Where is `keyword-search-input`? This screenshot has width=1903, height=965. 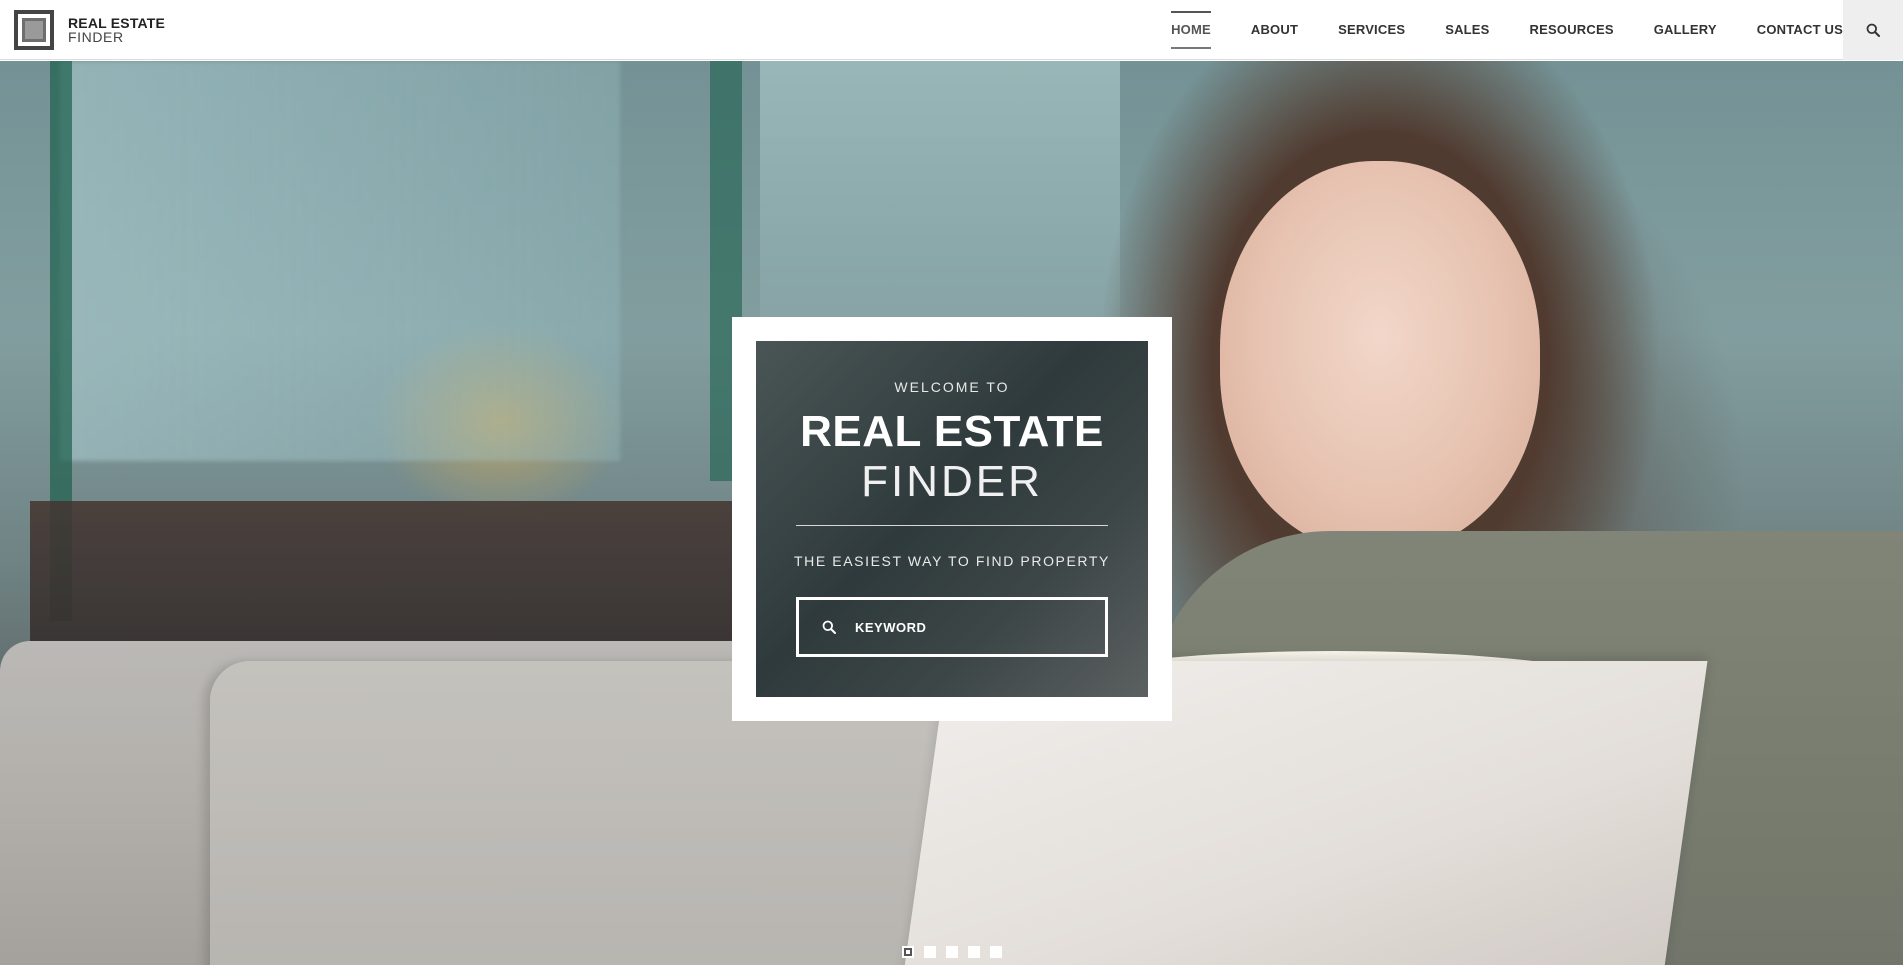 keyword-search-input is located at coordinates (980, 627).